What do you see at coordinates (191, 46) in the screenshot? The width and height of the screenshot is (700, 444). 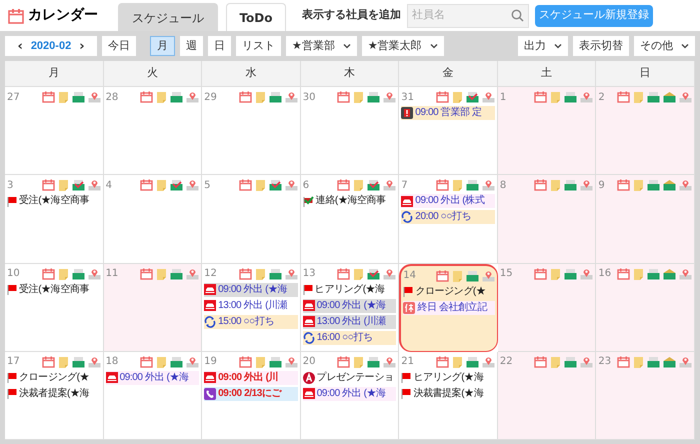 I see `view-tab: 週` at bounding box center [191, 46].